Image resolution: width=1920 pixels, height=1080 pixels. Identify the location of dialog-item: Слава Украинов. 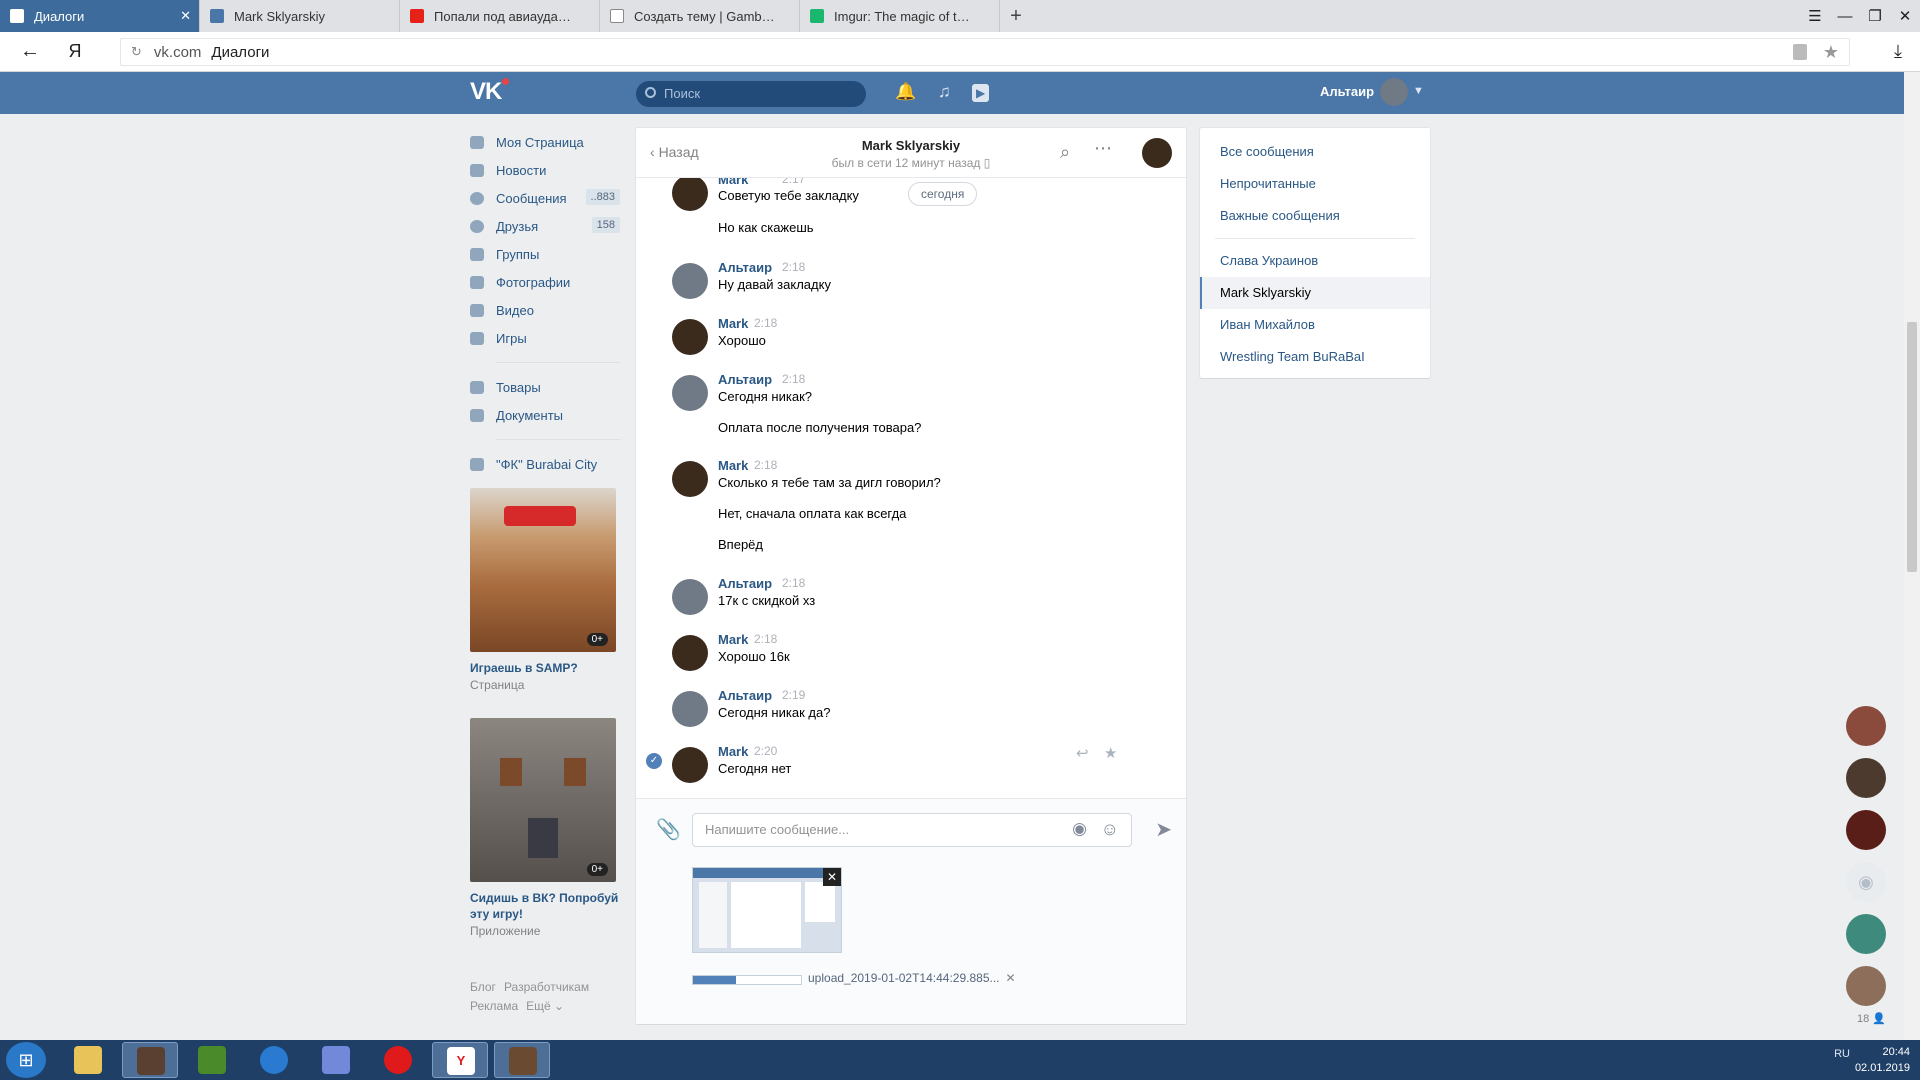
(1315, 261).